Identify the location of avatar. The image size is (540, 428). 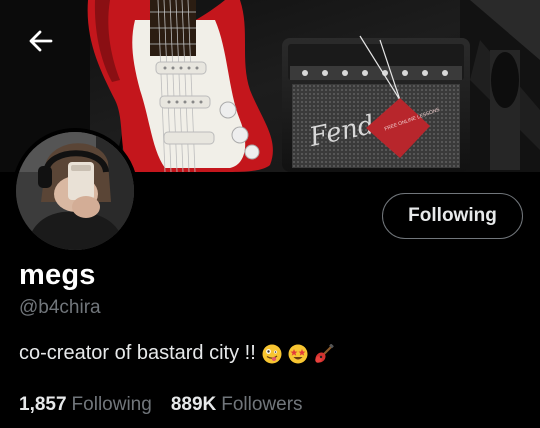
(75, 191).